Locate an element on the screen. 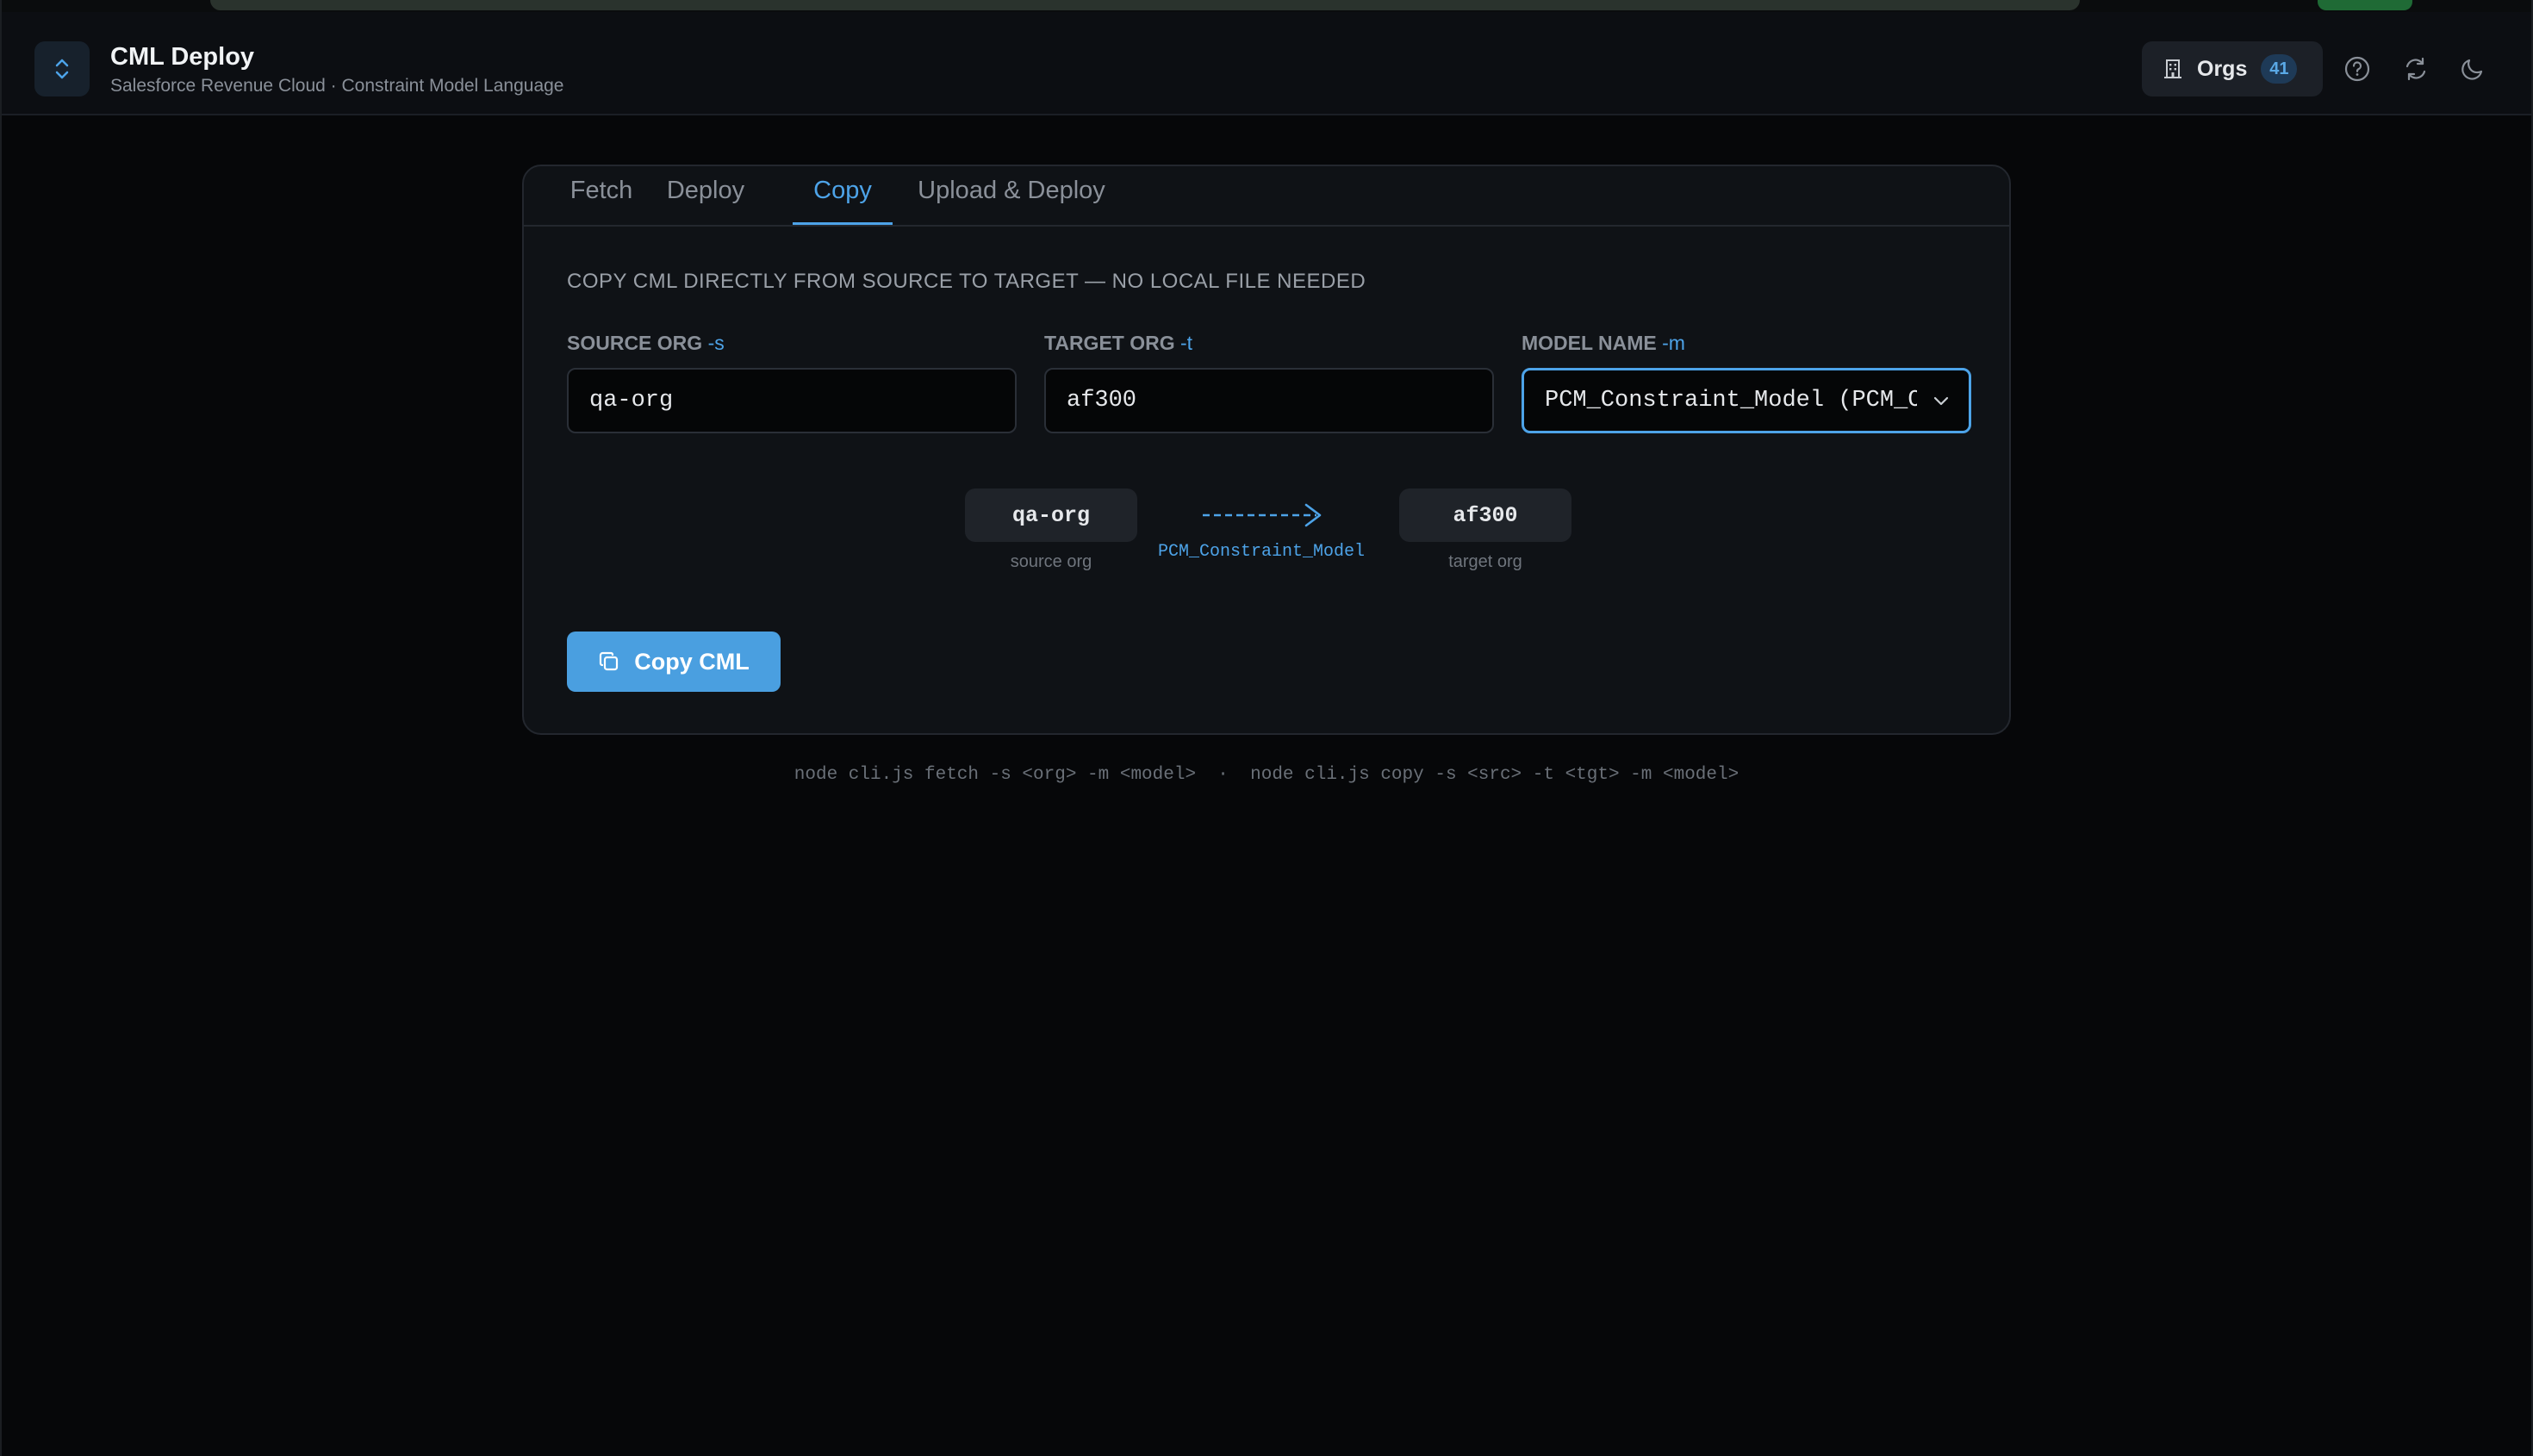  tab-upload-deploy: Upload & Deploy is located at coordinates (1011, 201).